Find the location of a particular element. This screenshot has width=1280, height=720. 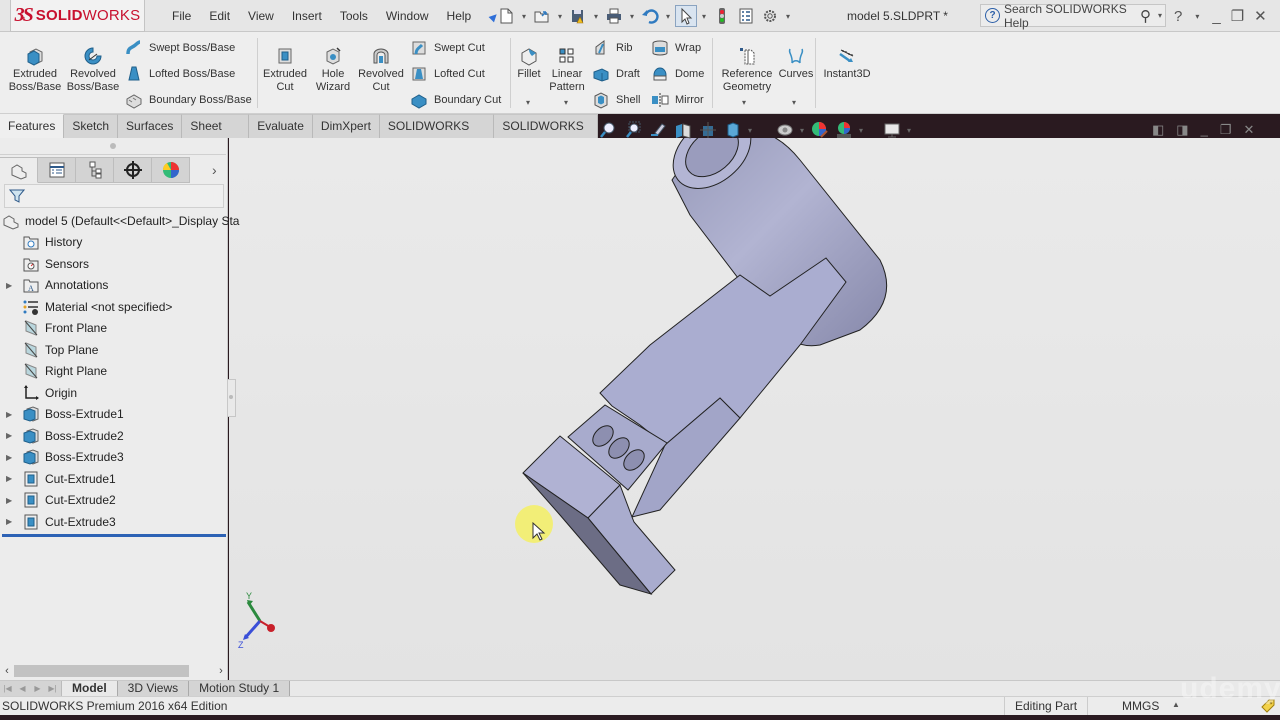

tab-motion-study-1: Motion Study 1 is located at coordinates (240, 688).